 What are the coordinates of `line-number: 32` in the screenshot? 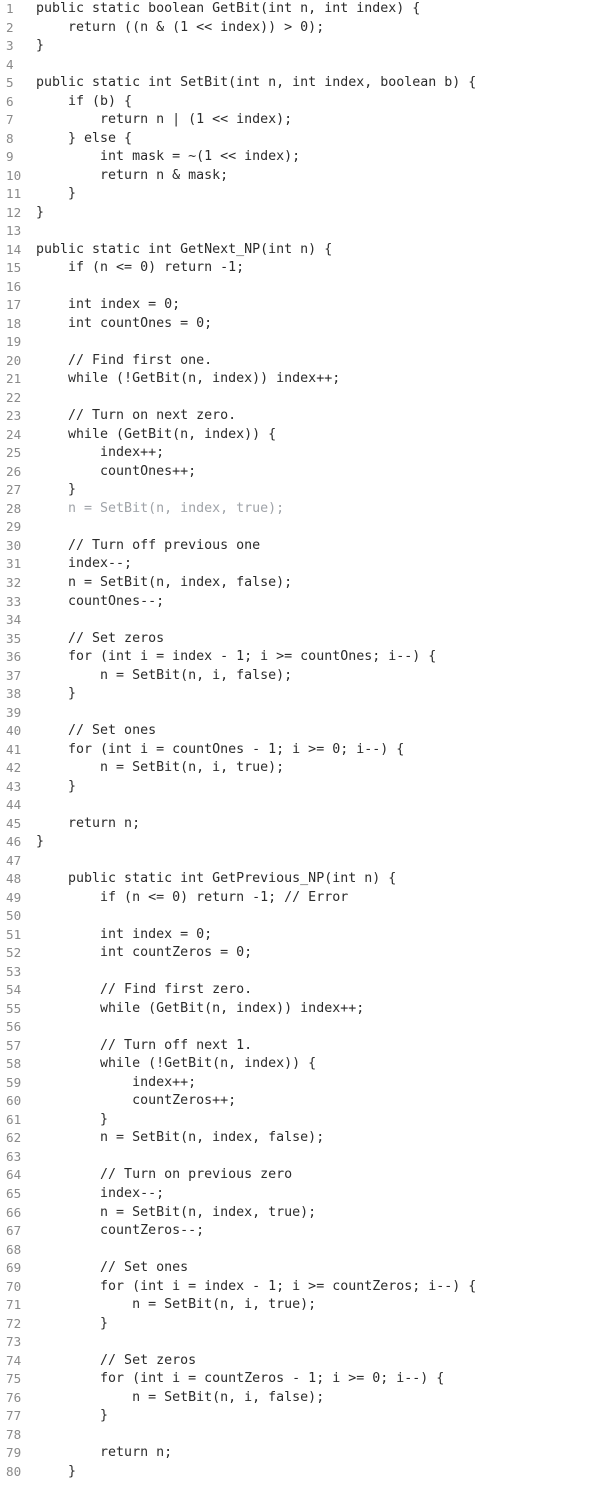 It's located at (14, 582).